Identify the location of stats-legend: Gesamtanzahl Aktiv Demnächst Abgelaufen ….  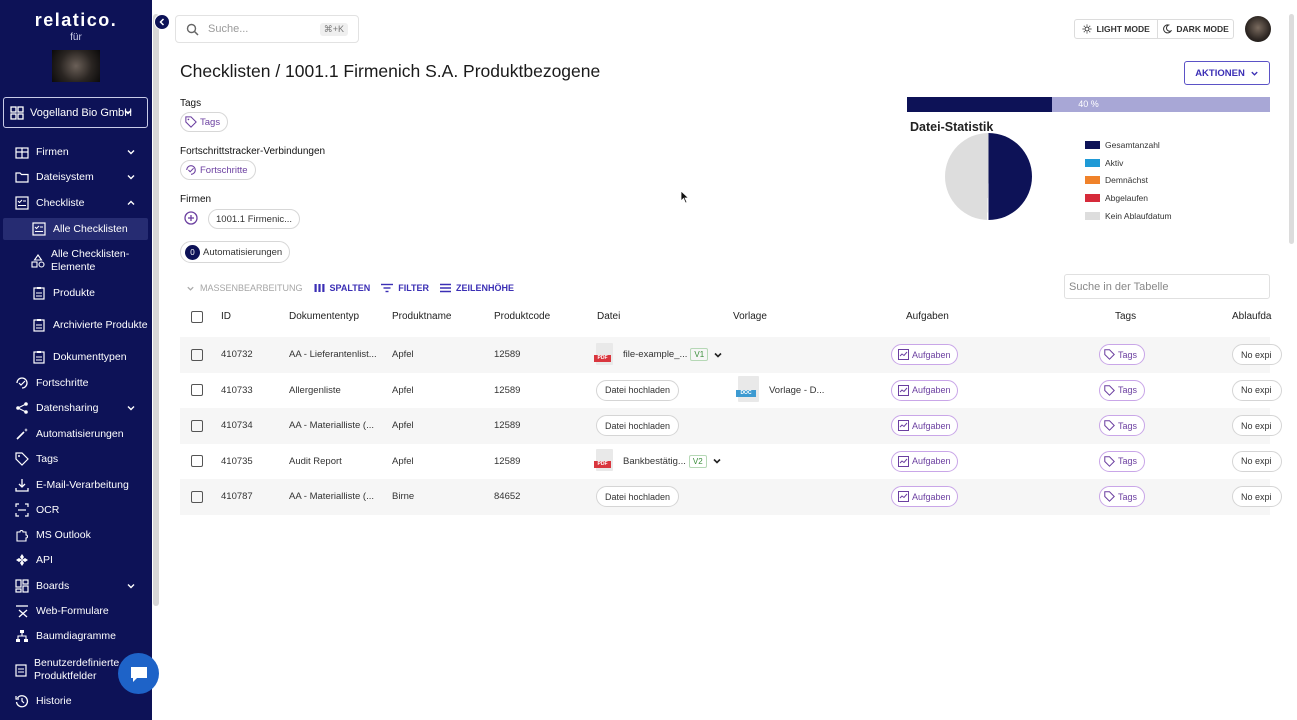
(1128, 180).